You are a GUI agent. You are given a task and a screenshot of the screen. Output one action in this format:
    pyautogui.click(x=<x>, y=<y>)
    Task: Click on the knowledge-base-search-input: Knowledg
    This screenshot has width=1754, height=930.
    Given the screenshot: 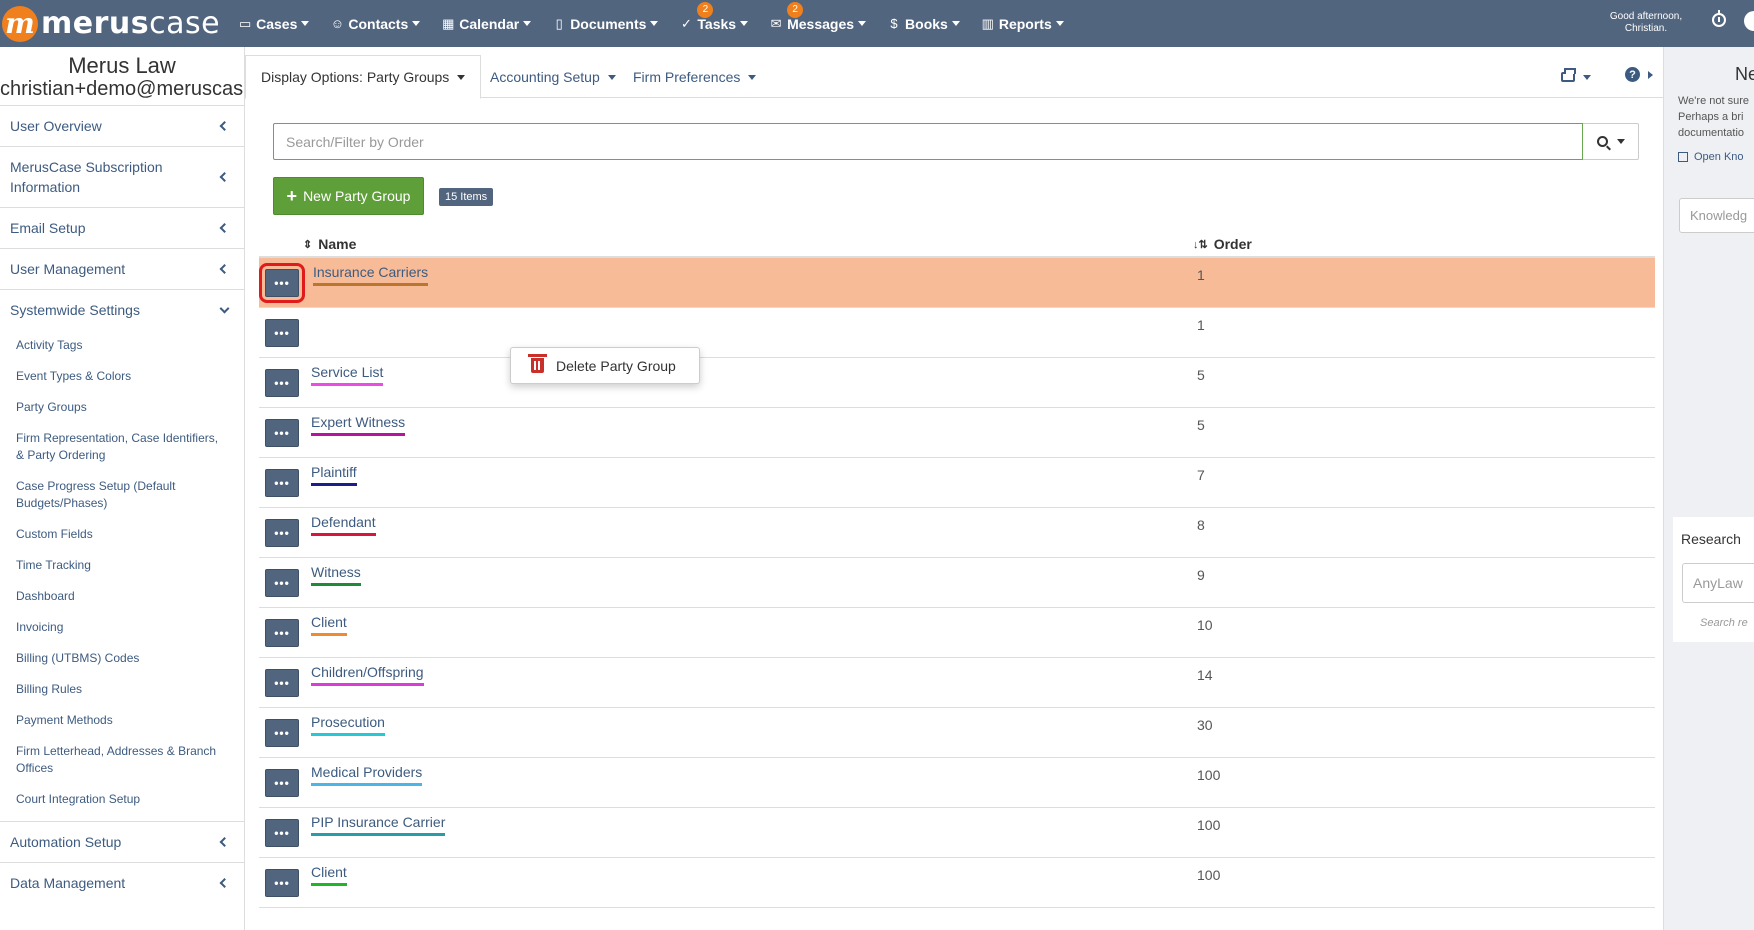 What is the action you would take?
    pyautogui.click(x=1716, y=215)
    